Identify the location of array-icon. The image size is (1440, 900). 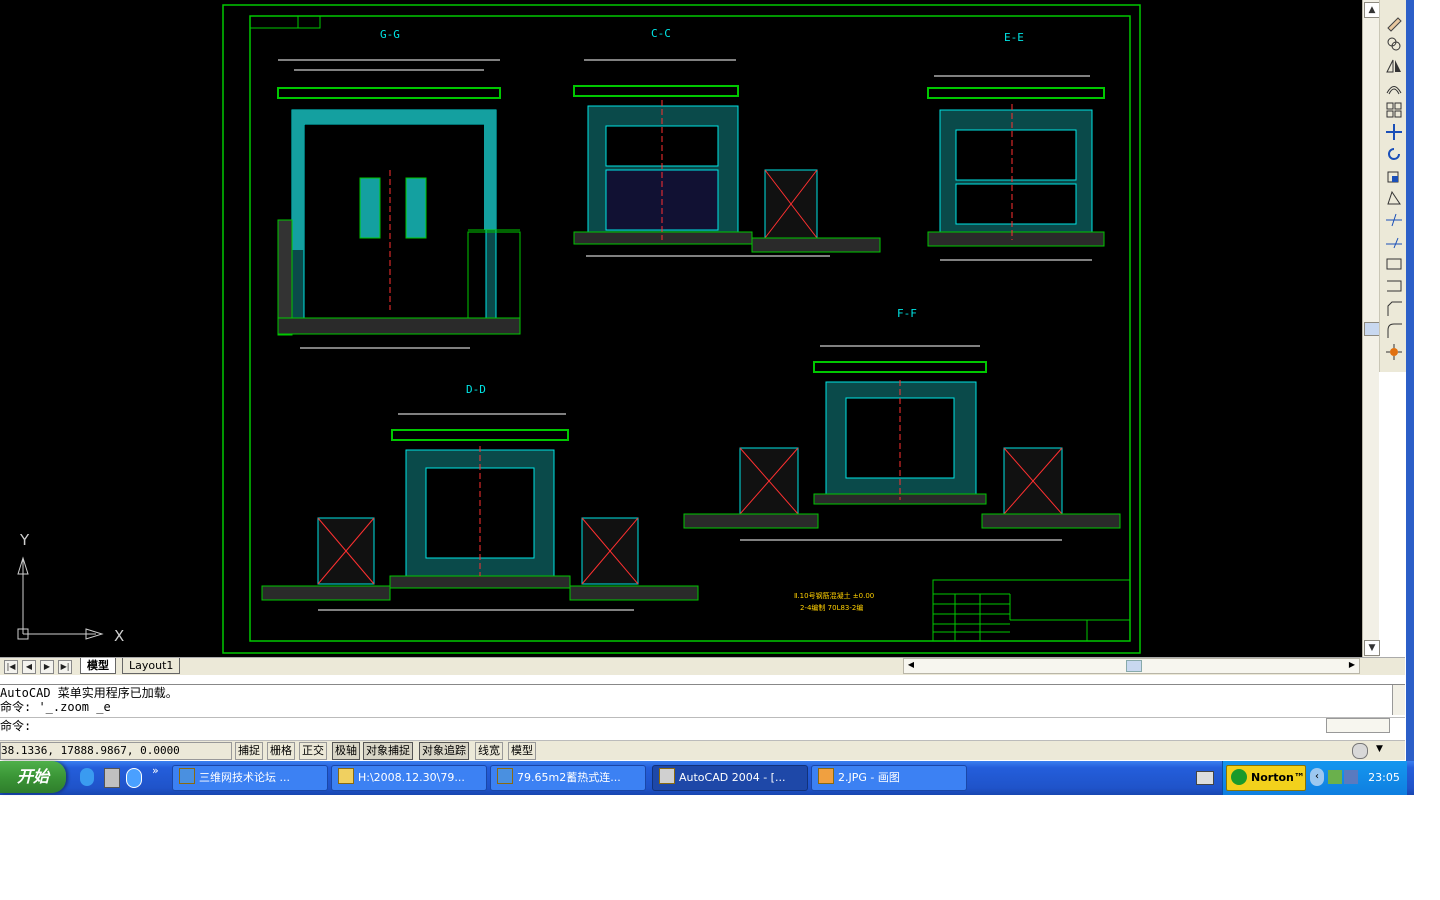
(1394, 110).